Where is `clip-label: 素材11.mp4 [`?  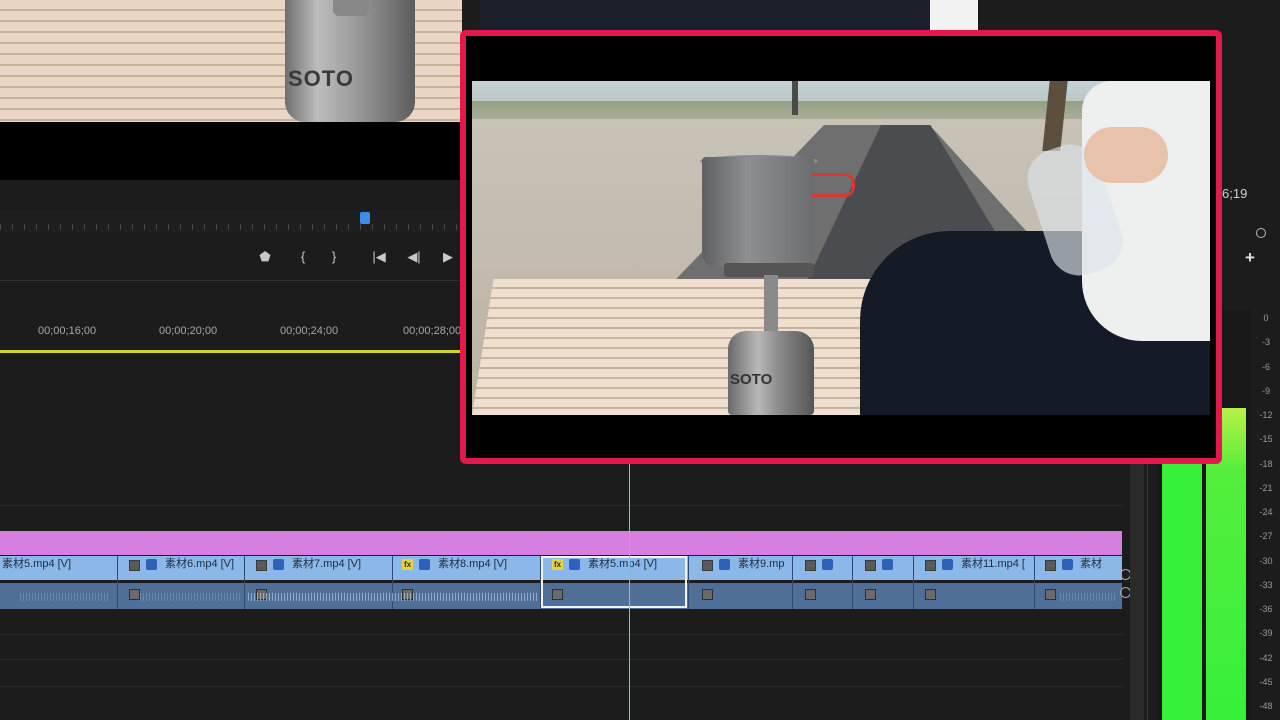
clip-label: 素材11.mp4 [ is located at coordinates (997, 567).